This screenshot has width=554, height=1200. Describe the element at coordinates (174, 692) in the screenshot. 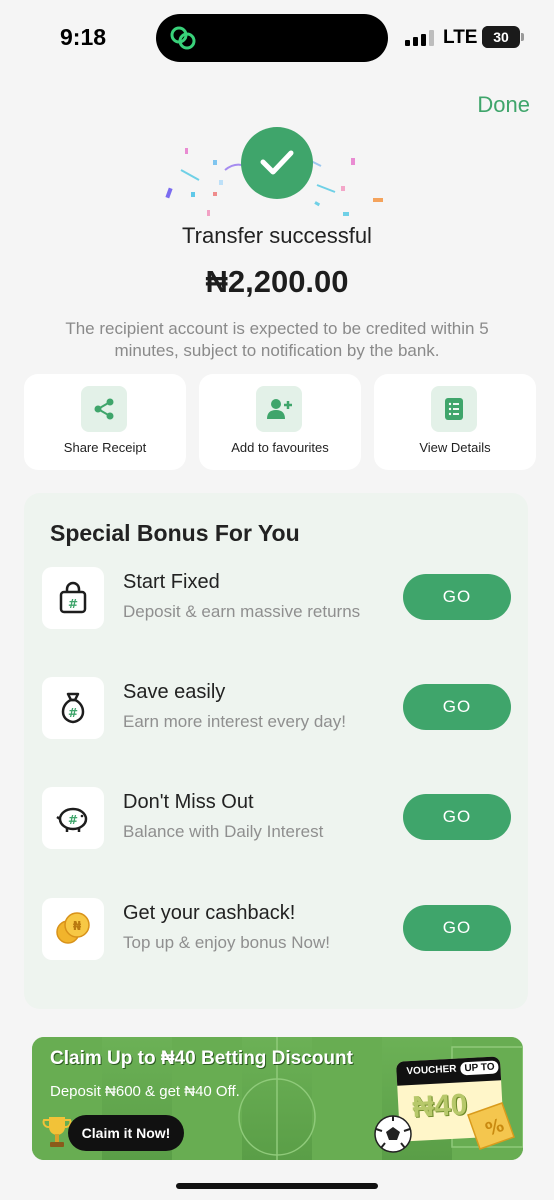

I see `bonus-item-title: Save easily` at that location.